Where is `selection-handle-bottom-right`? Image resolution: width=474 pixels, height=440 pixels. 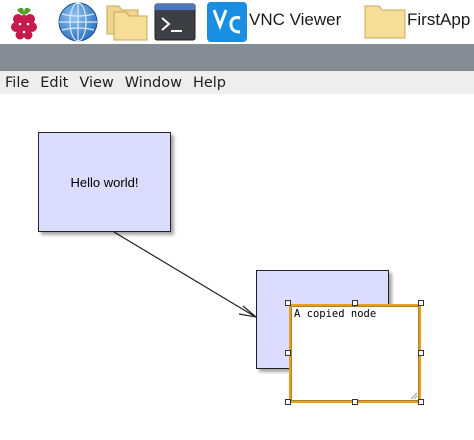
selection-handle-bottom-right is located at coordinates (421, 402).